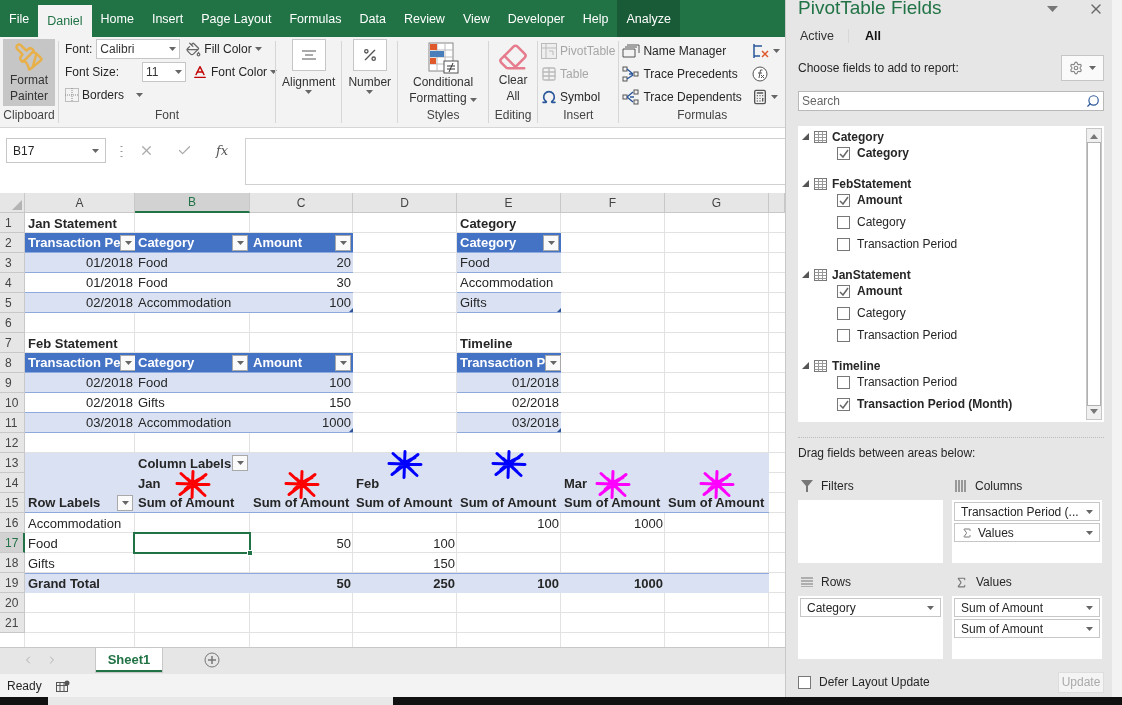 Image resolution: width=1122 pixels, height=705 pixels. What do you see at coordinates (12, 543) in the screenshot?
I see `row-header: 17` at bounding box center [12, 543].